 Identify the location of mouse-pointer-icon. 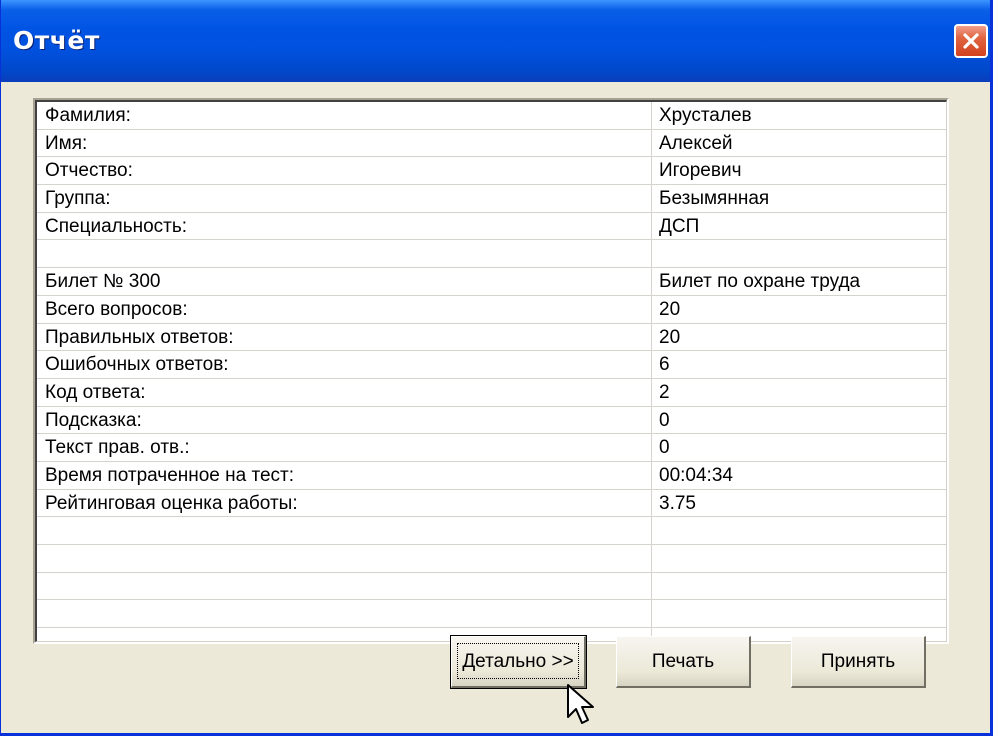
(580, 704).